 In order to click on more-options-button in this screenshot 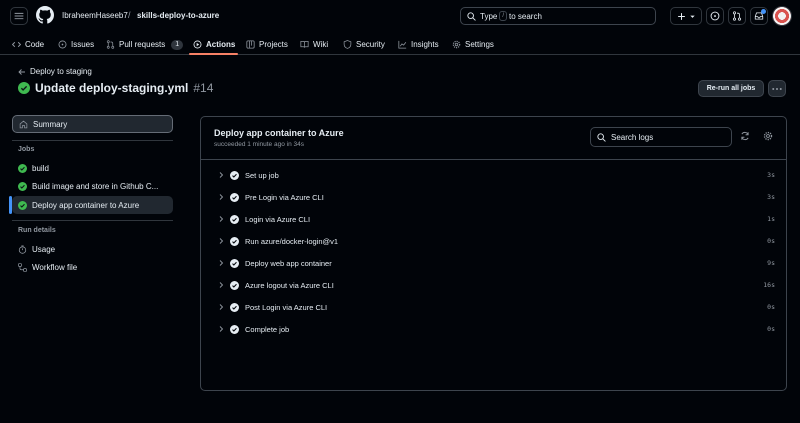, I will do `click(777, 88)`.